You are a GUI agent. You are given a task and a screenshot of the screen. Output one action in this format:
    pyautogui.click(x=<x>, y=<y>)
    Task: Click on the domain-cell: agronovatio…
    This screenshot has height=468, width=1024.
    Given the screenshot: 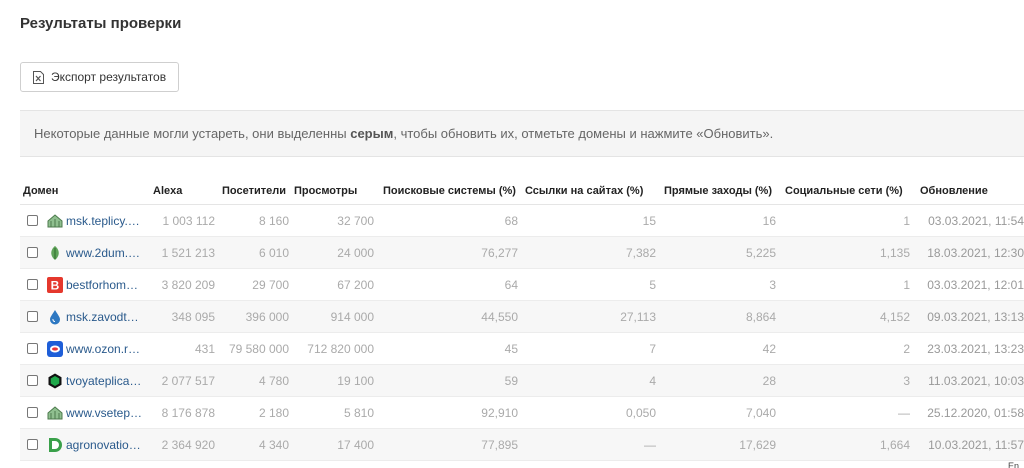 What is the action you would take?
    pyautogui.click(x=86, y=445)
    